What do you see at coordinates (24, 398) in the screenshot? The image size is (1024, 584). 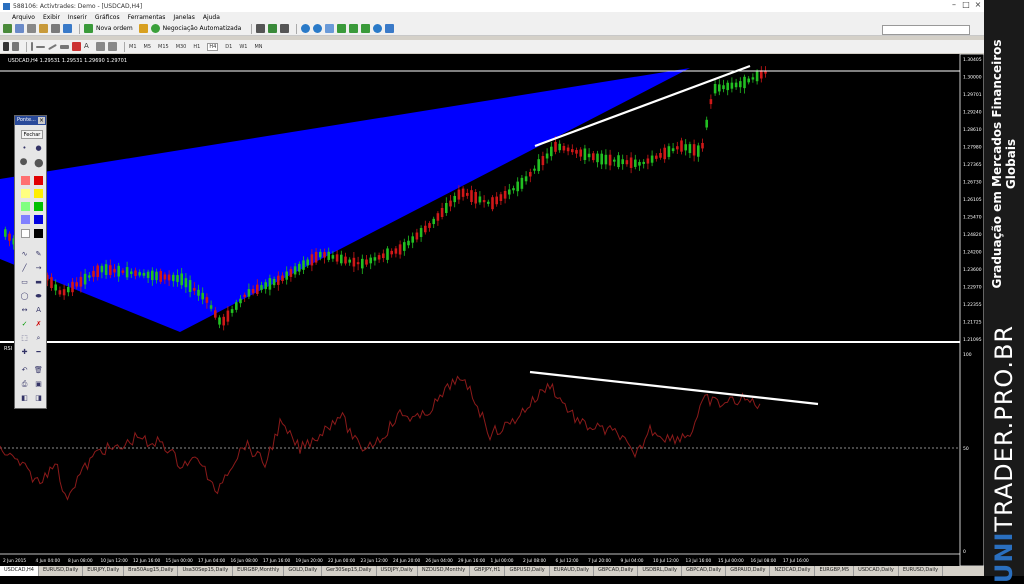 I see `hide-icon: ◧` at bounding box center [24, 398].